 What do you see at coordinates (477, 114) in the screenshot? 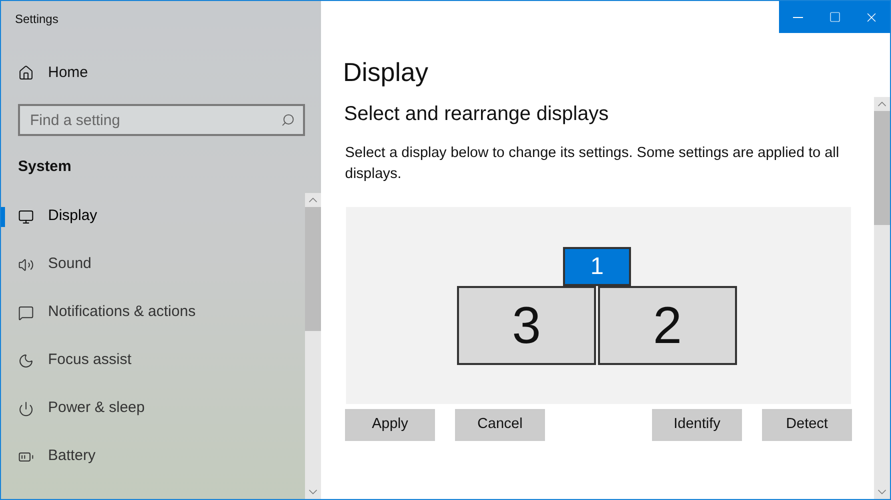
I see `section-heading: Select and rearrange displays` at bounding box center [477, 114].